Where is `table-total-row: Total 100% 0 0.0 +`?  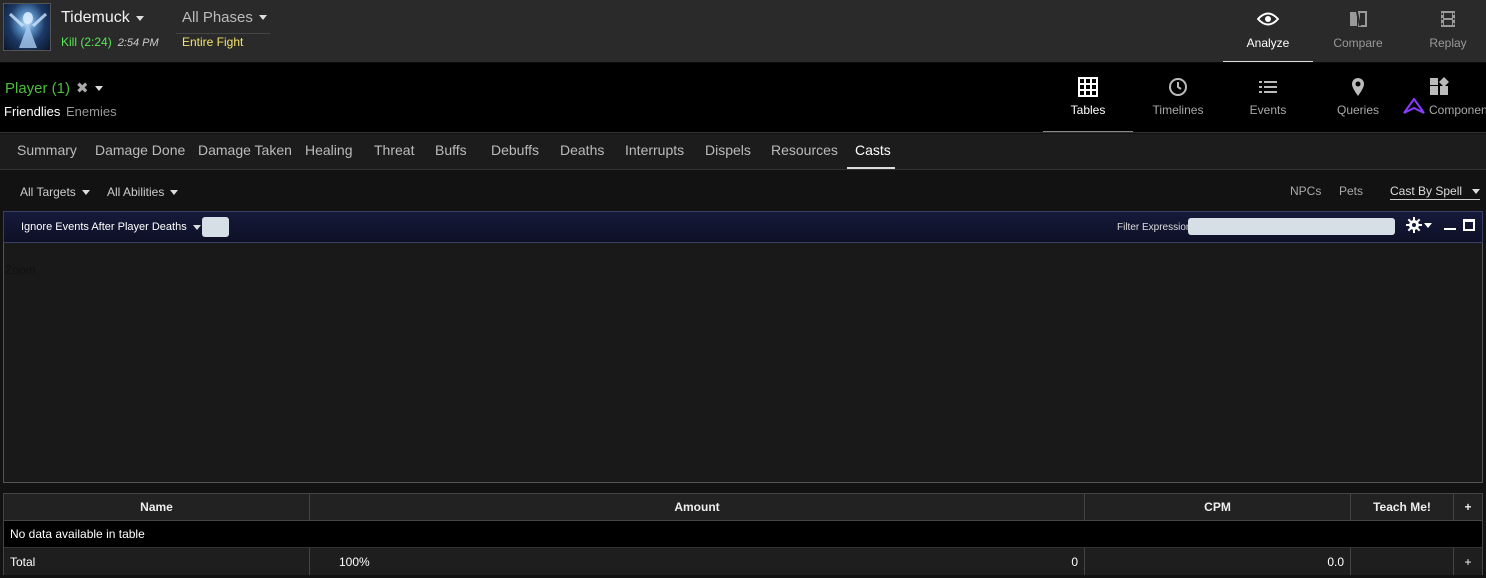
table-total-row: Total 100% 0 0.0 + is located at coordinates (743, 561).